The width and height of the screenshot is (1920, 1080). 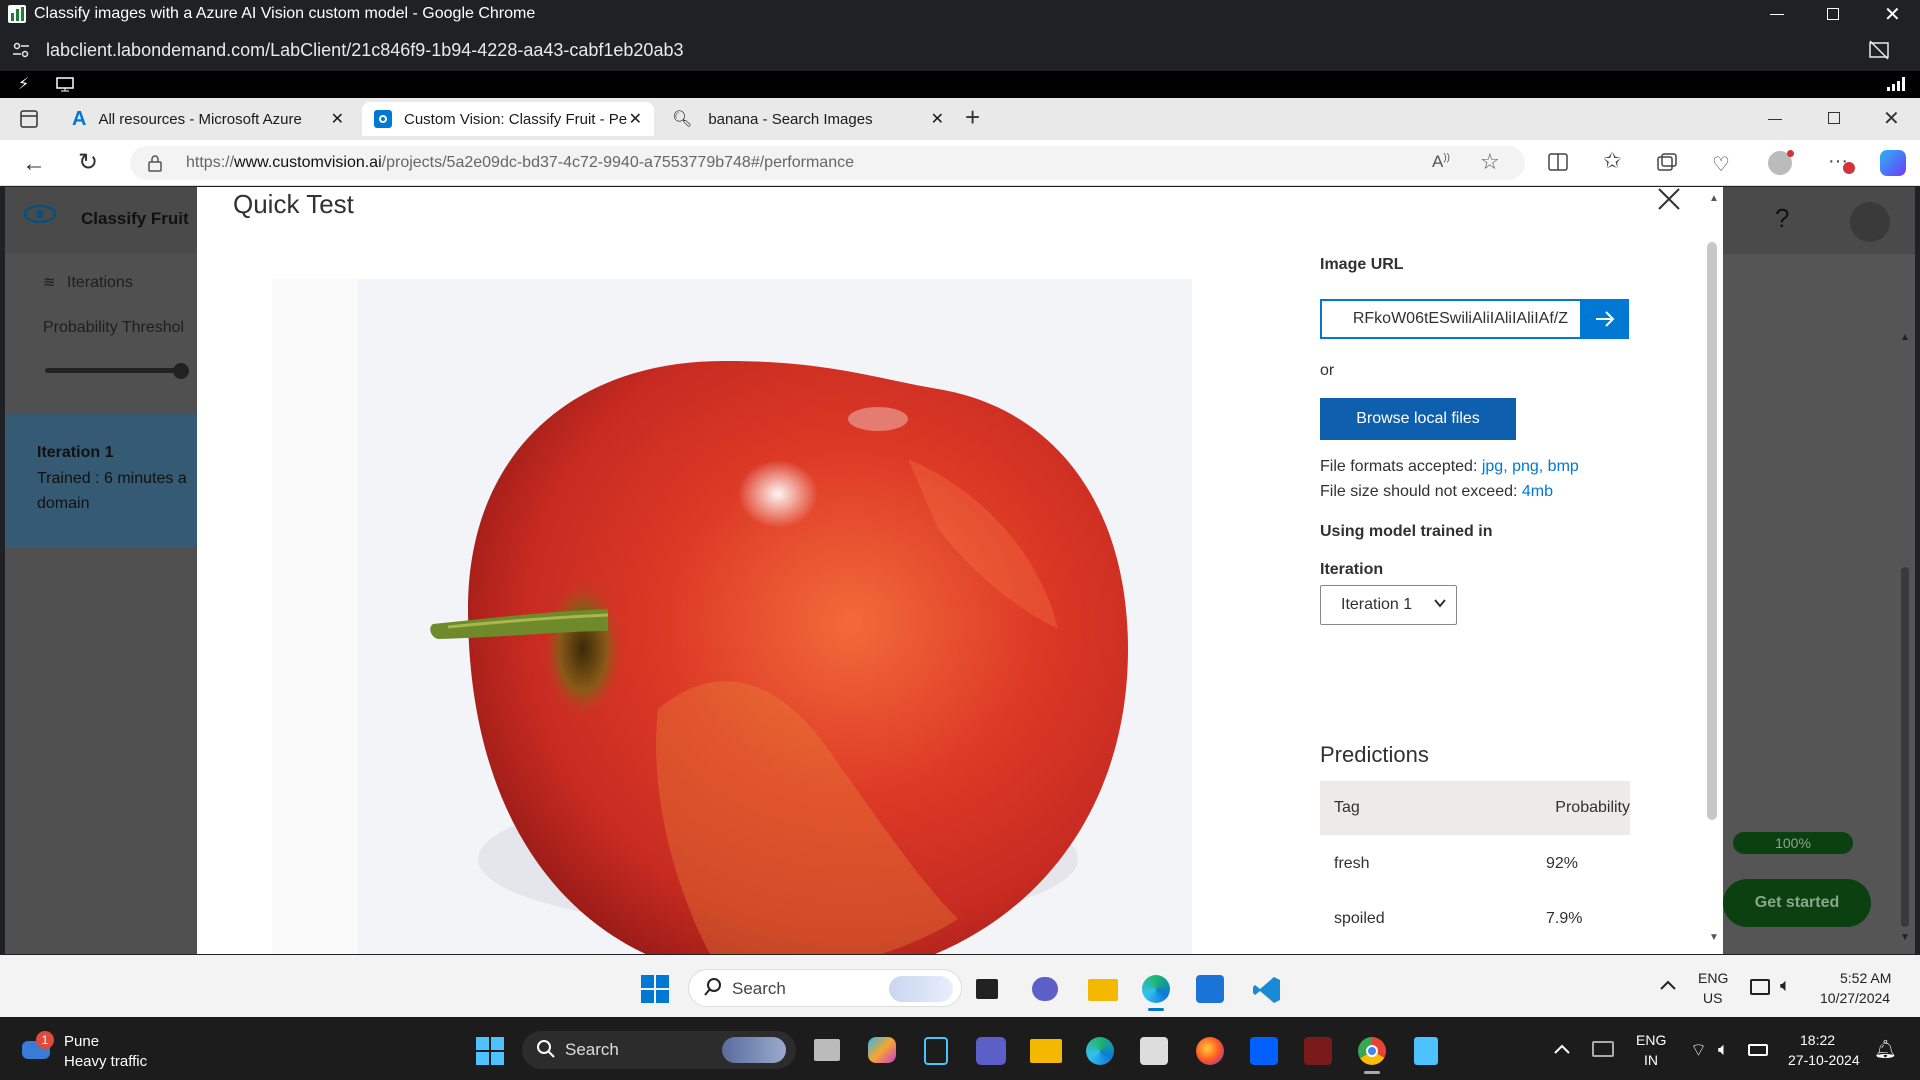 What do you see at coordinates (1210, 1051) in the screenshot?
I see `firefox-icon` at bounding box center [1210, 1051].